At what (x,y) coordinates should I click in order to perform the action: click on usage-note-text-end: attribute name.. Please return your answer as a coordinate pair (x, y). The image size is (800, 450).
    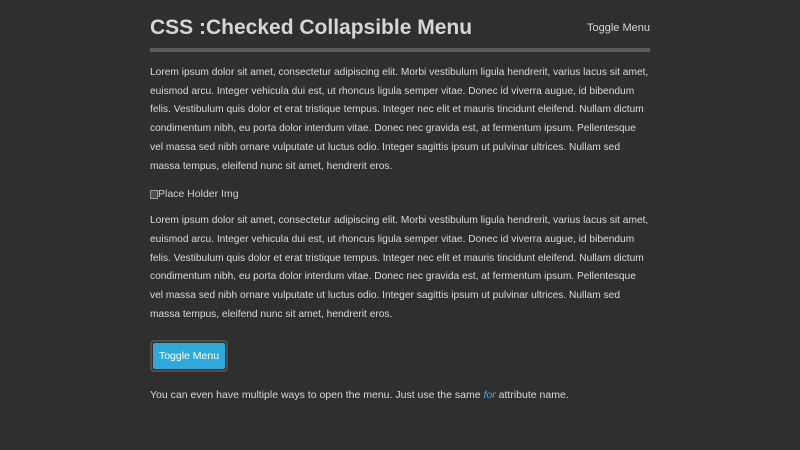
    Looking at the image, I should click on (532, 395).